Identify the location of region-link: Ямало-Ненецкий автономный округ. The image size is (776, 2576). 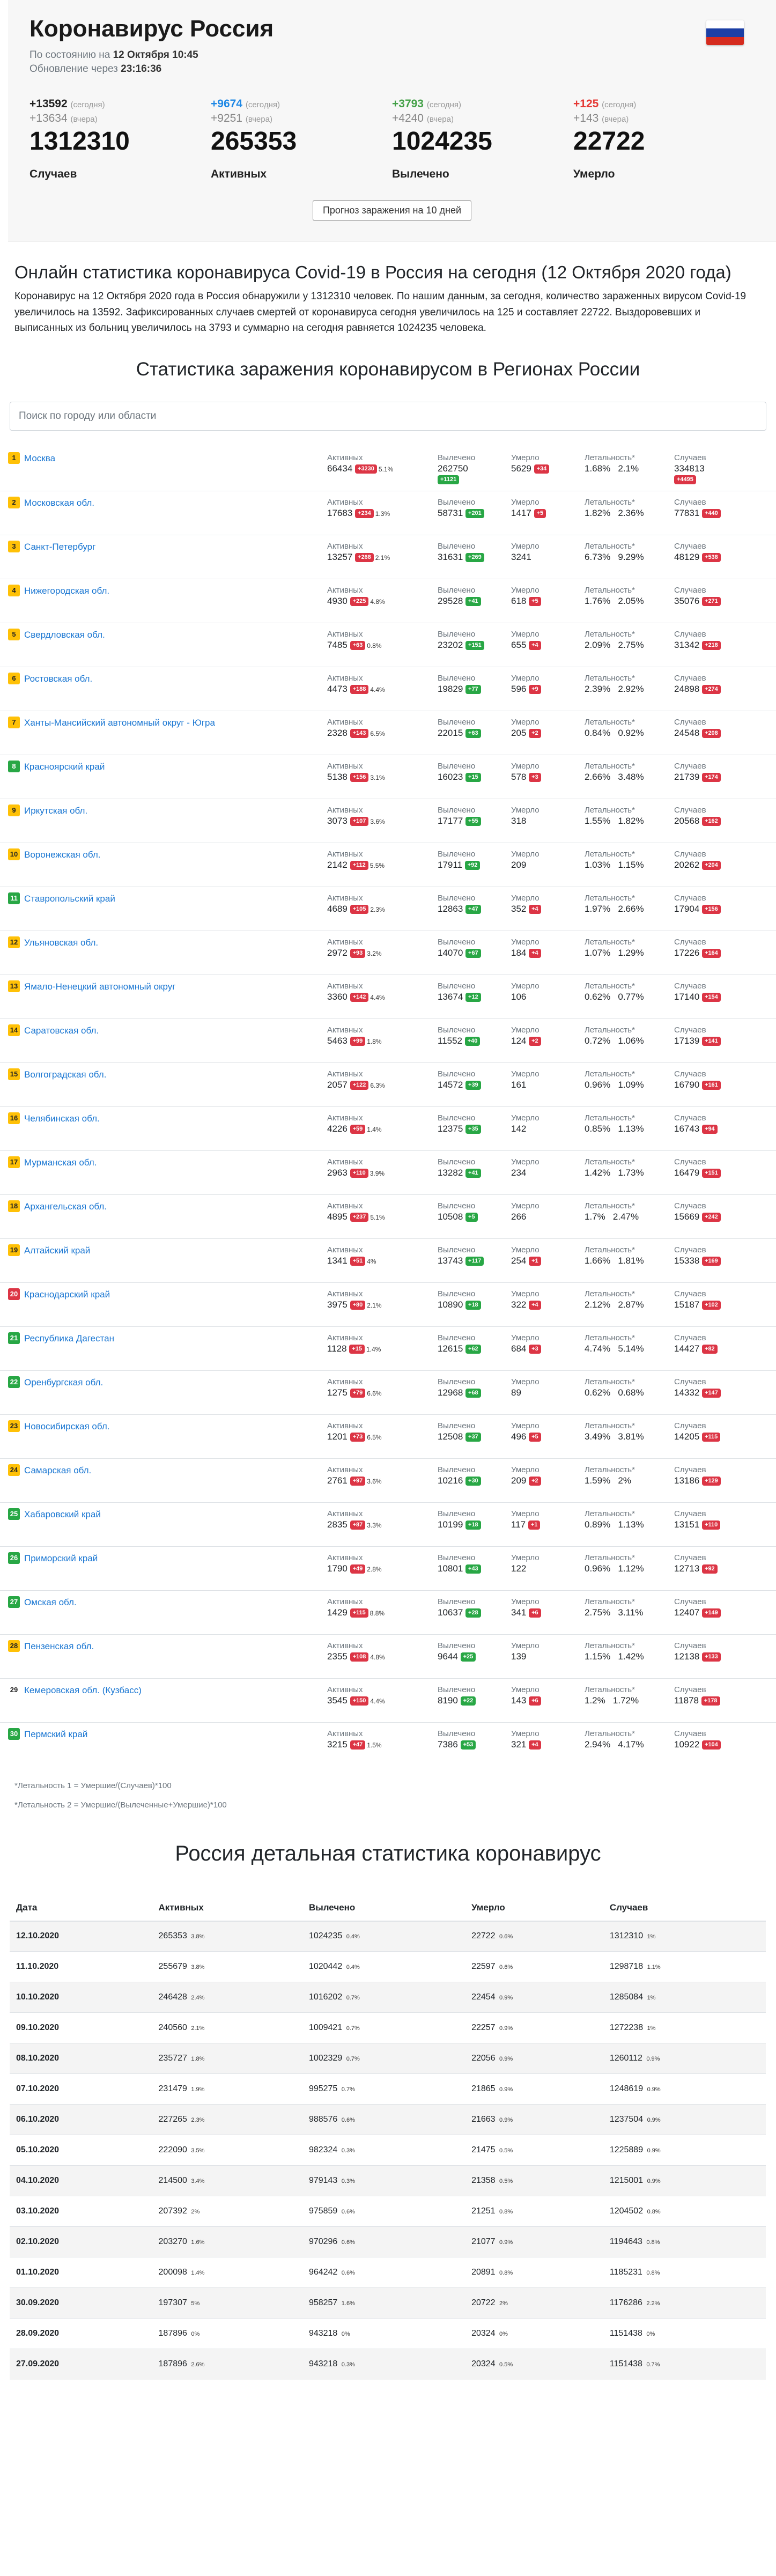
(99, 986).